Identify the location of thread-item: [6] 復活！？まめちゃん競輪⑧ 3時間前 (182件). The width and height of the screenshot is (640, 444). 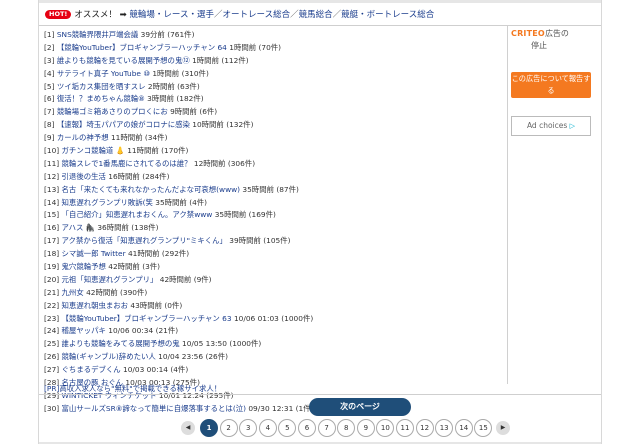
(275, 99).